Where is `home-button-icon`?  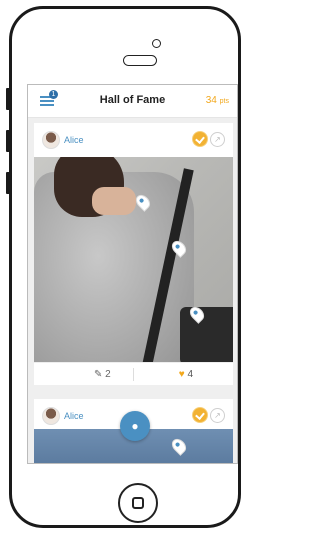 home-button-icon is located at coordinates (138, 503).